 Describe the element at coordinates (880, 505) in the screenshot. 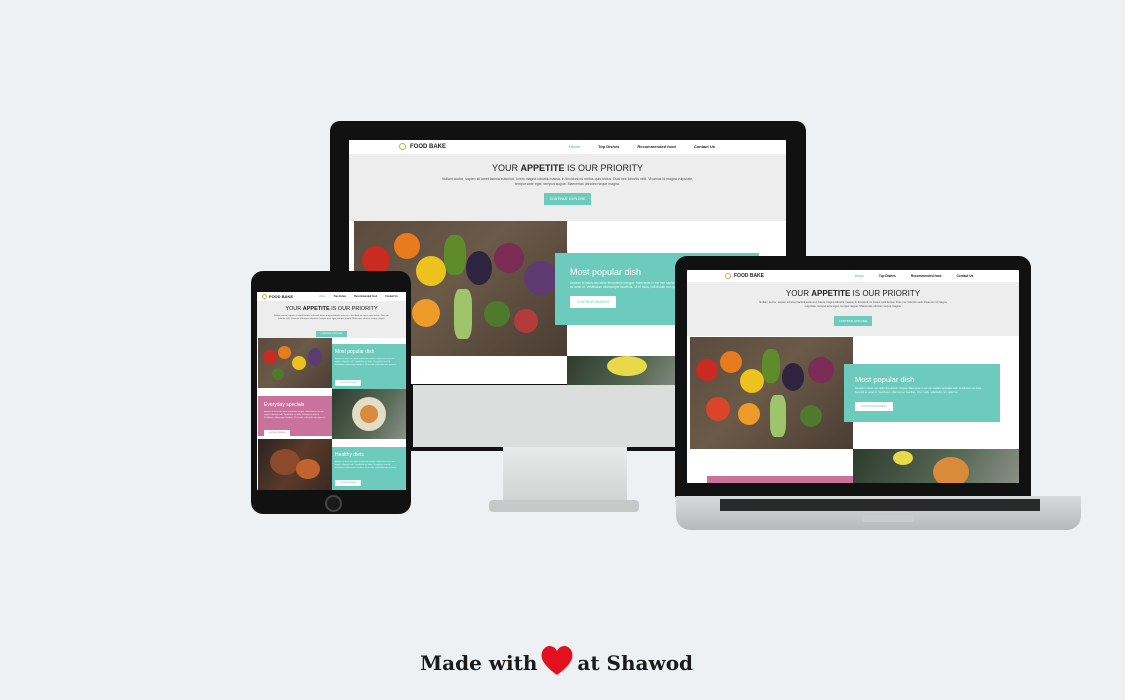

I see `laptop-keyboard` at that location.